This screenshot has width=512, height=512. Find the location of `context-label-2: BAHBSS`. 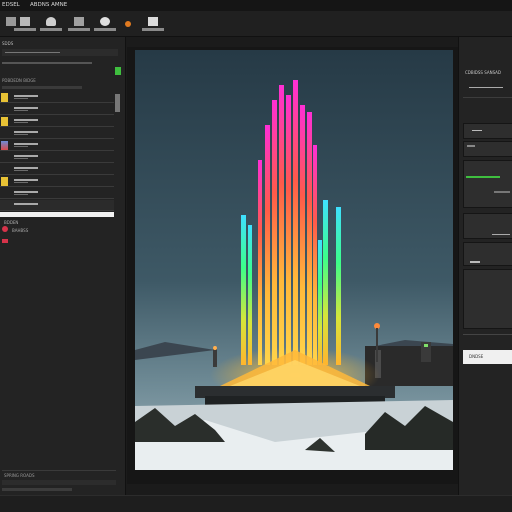

context-label-2: BAHBSS is located at coordinates (20, 230).